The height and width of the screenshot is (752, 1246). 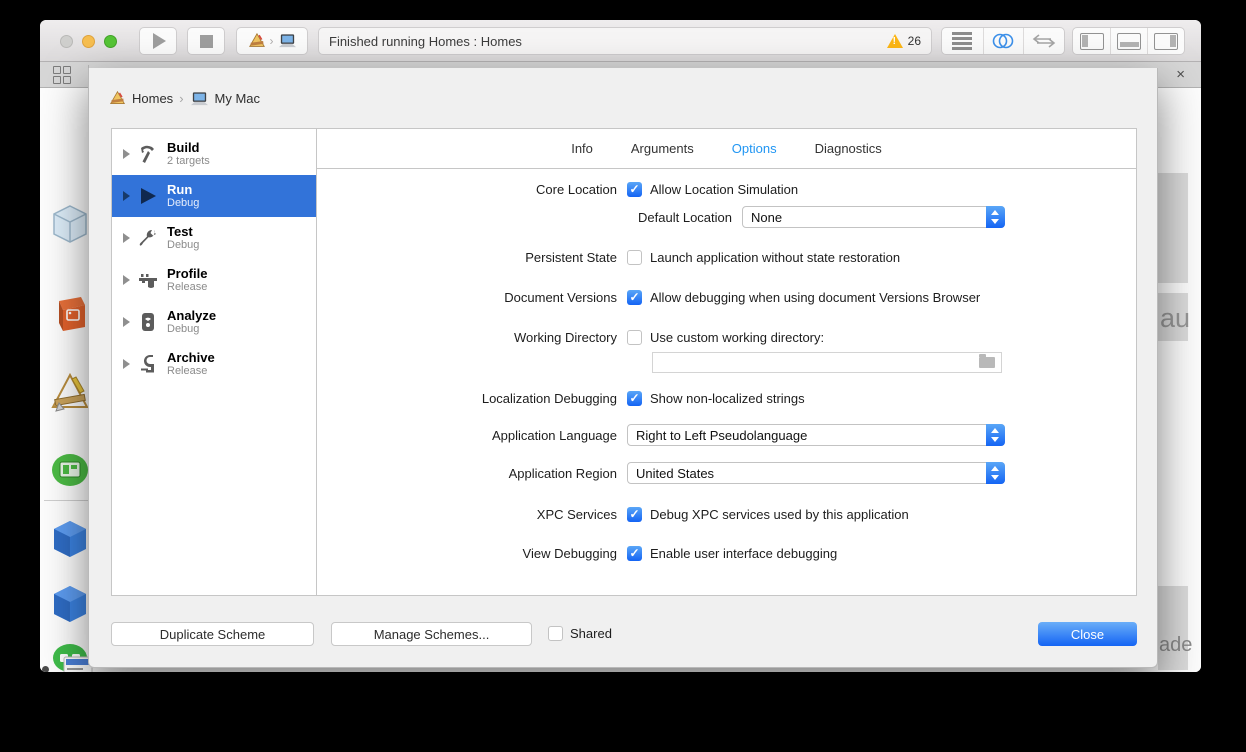 I want to click on related-items-icon, so click(x=63, y=75).